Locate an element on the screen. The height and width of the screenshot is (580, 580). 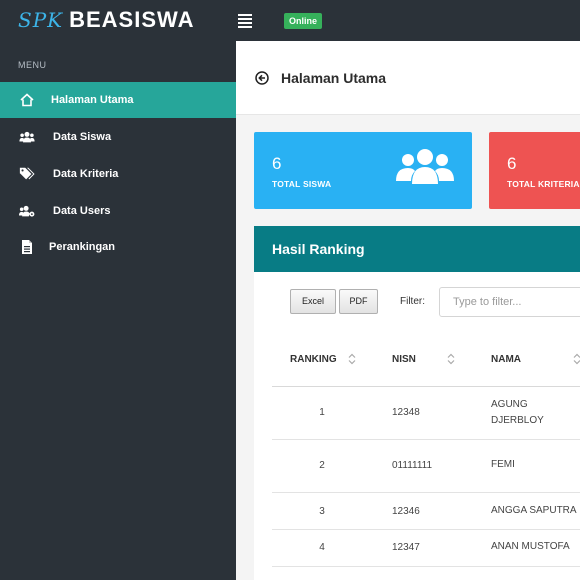
sidebar-item-label: Data Users is located at coordinates (82, 211).